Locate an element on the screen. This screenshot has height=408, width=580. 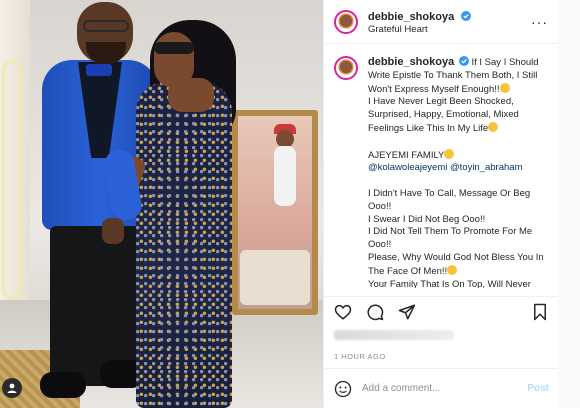
heart-icon is located at coordinates (343, 312).